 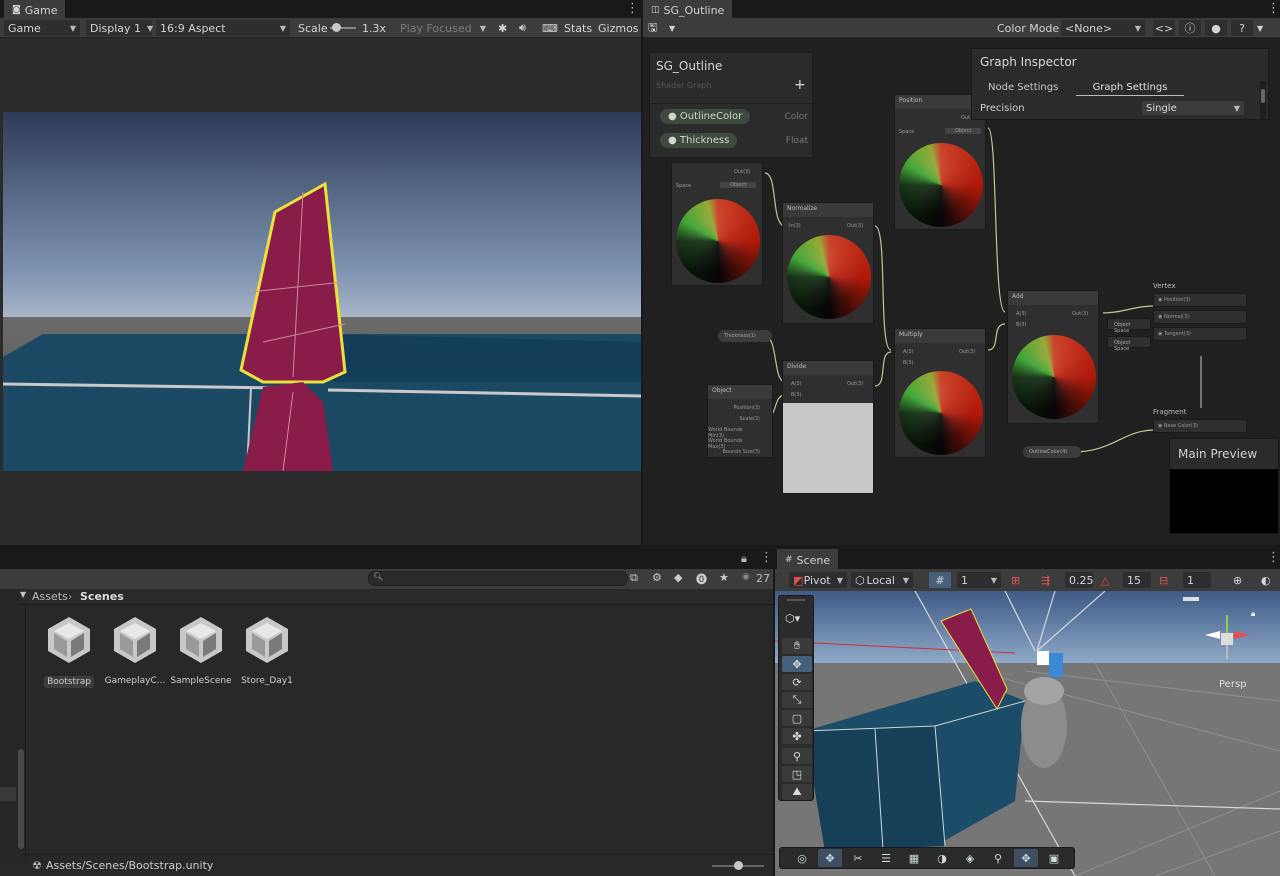 I want to click on vertex-port-row: ◉ Normal(3), so click(x=1200, y=317).